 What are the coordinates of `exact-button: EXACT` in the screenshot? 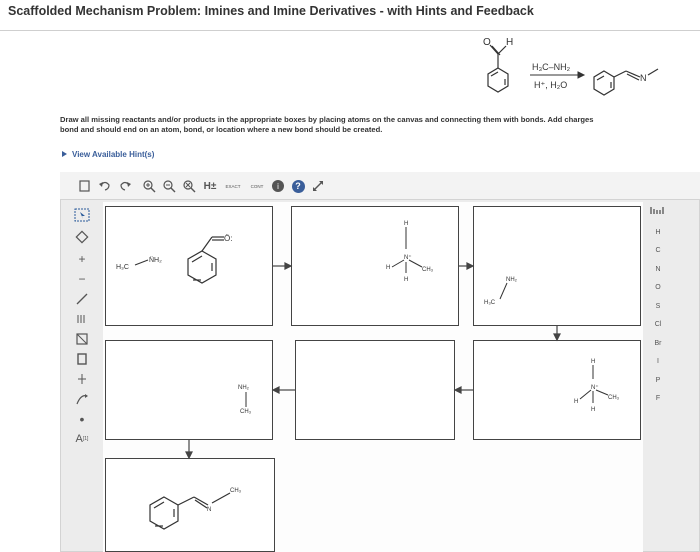 It's located at (233, 186).